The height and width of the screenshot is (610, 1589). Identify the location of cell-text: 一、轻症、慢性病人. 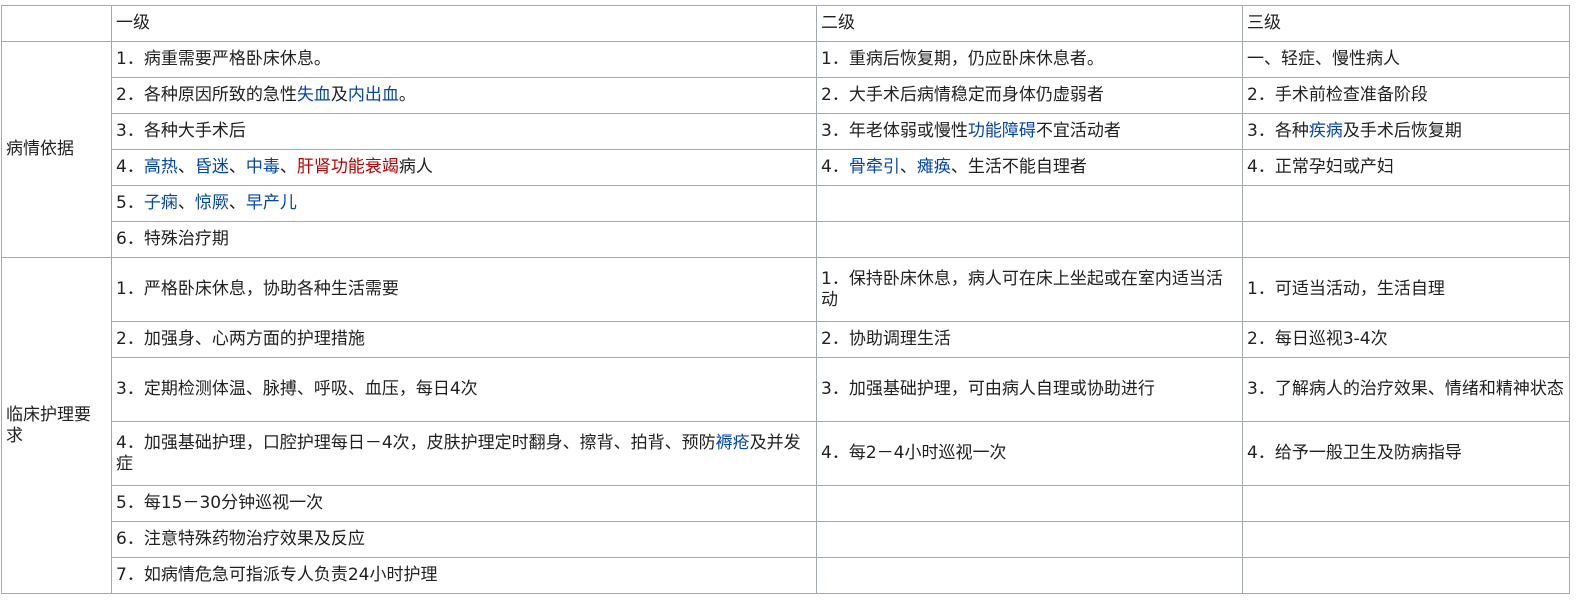
(1323, 59).